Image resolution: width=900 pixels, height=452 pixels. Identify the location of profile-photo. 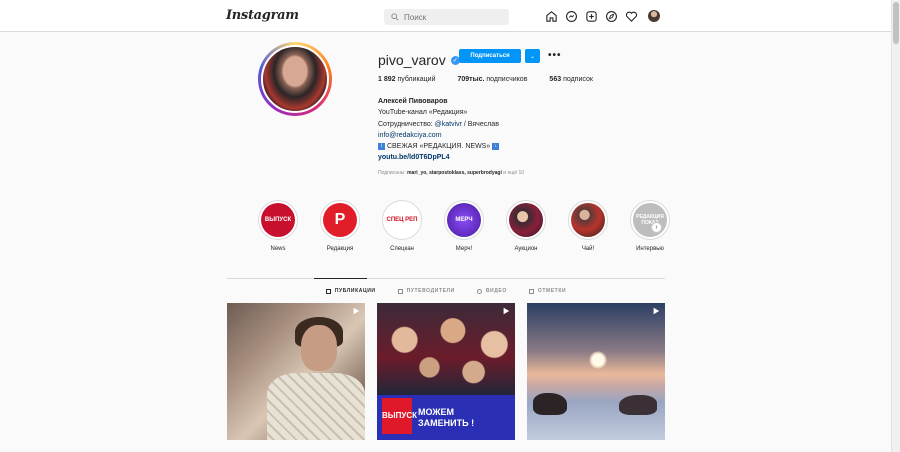
(295, 79).